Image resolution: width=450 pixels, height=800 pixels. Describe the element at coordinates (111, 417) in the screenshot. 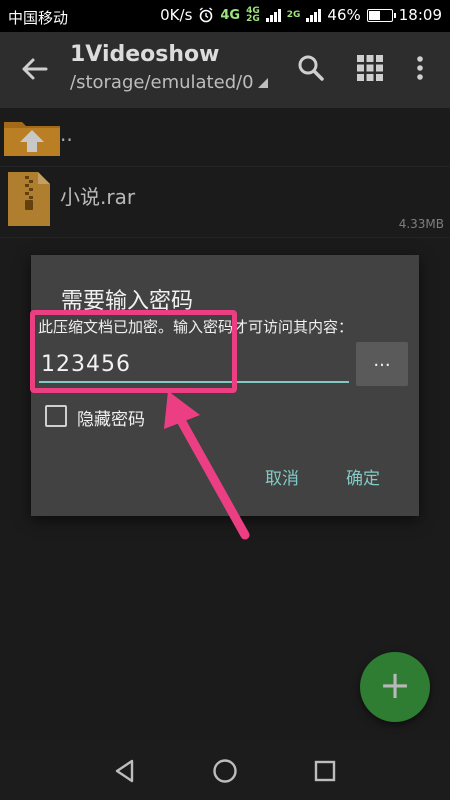

I see `hide-password-label: 隐藏密码` at that location.